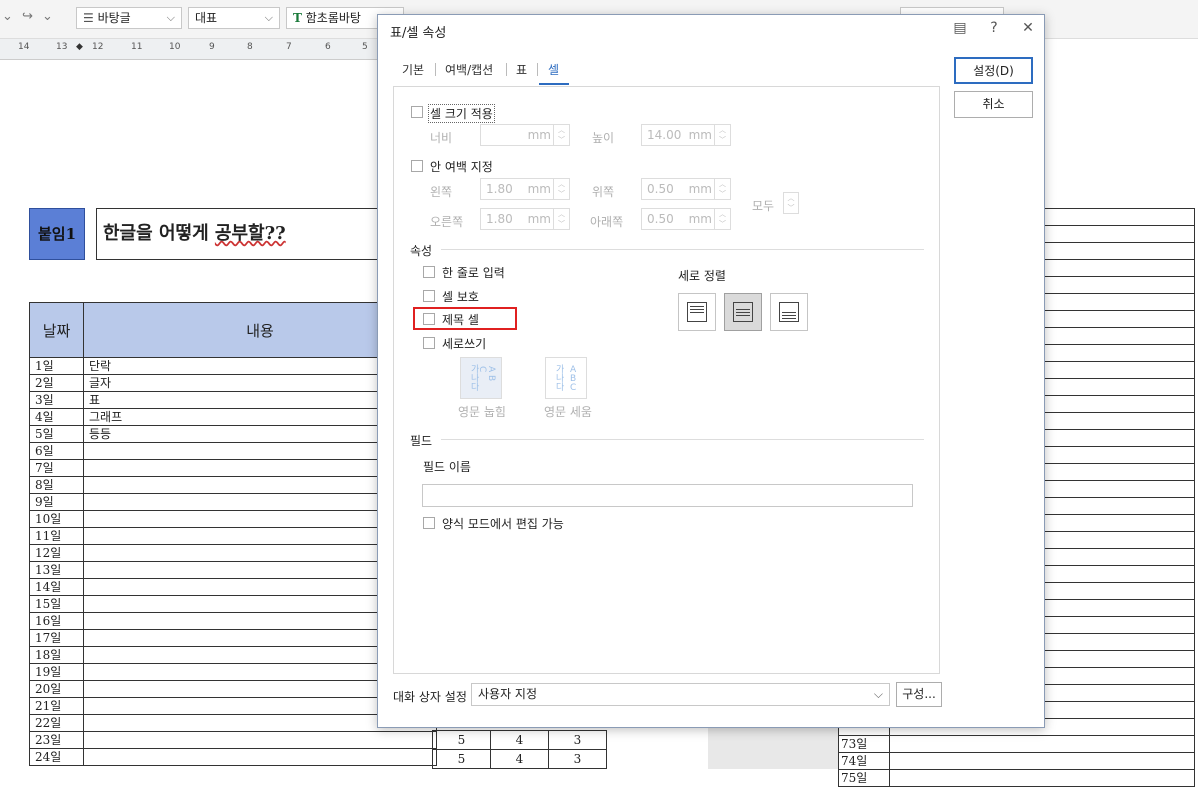 The height and width of the screenshot is (787, 1198). Describe the element at coordinates (521, 69) in the screenshot. I see `tab-table: 표` at that location.